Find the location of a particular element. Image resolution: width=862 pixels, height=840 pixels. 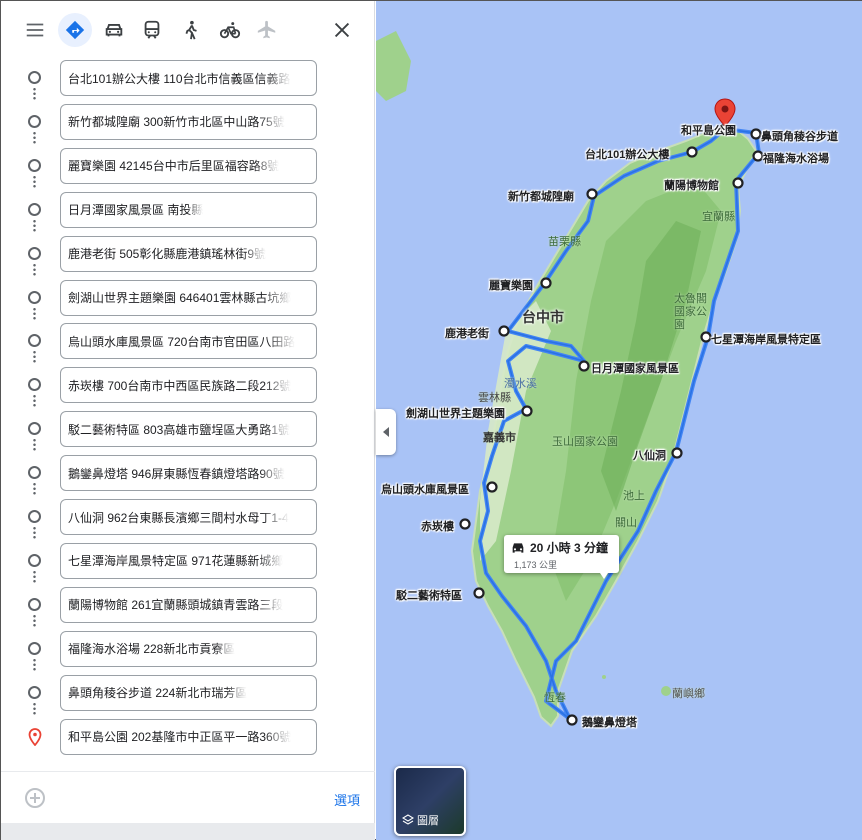

place-label: 鵝鑾鼻燈塔 is located at coordinates (609, 722).